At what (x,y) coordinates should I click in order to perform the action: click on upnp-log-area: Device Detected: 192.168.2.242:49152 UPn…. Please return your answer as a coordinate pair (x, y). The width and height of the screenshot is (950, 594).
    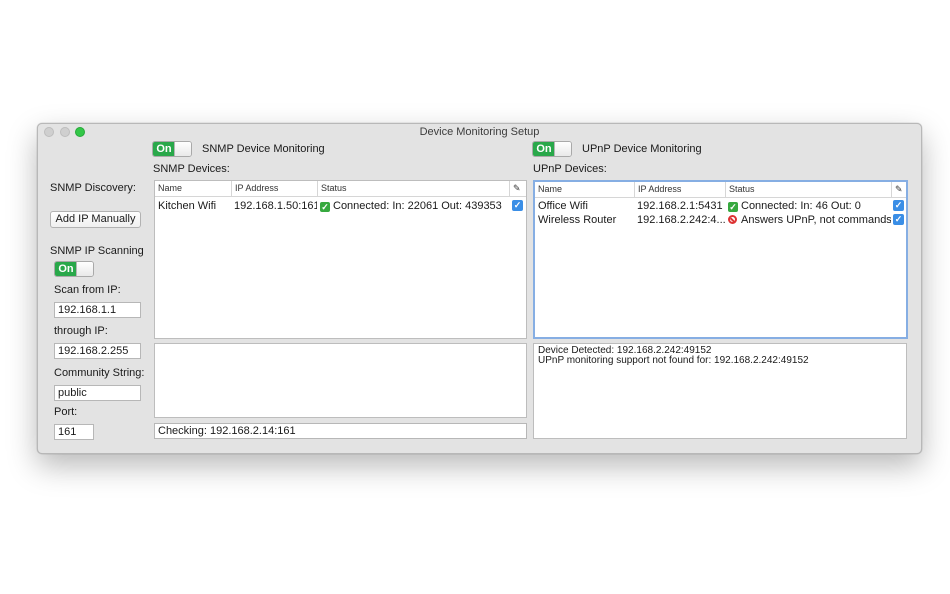
    Looking at the image, I should click on (720, 391).